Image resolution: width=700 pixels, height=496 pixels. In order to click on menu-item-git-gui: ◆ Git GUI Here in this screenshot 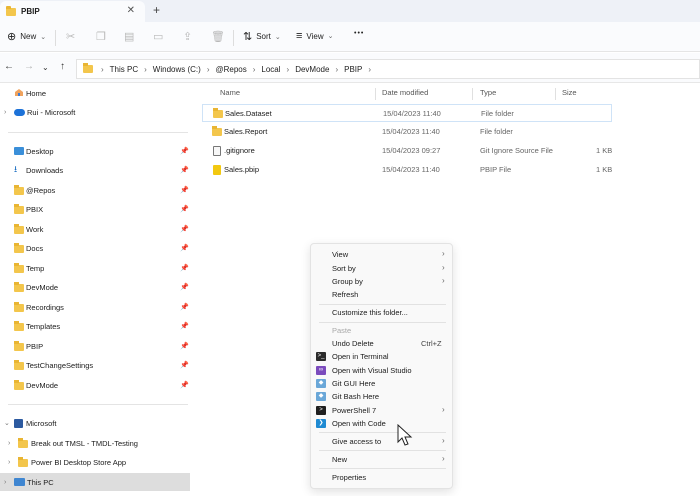, I will do `click(381, 383)`.